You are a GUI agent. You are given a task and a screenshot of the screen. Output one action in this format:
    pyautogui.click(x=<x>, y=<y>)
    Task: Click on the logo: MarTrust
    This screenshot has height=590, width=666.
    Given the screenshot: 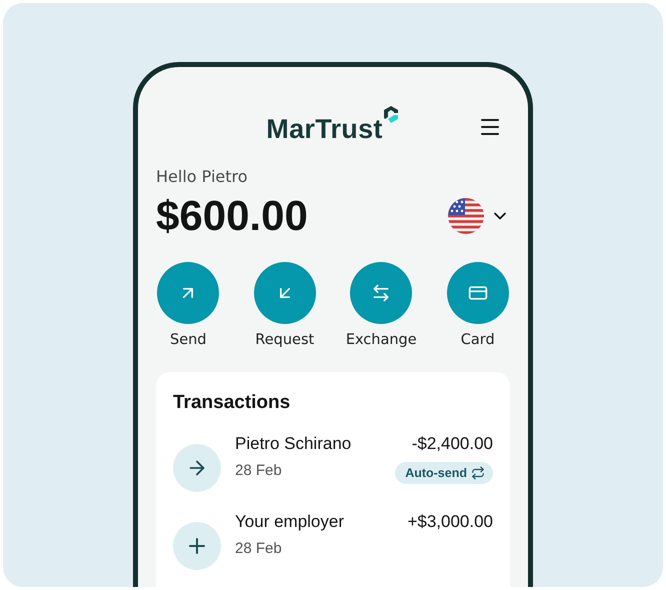 What is the action you would take?
    pyautogui.click(x=324, y=129)
    